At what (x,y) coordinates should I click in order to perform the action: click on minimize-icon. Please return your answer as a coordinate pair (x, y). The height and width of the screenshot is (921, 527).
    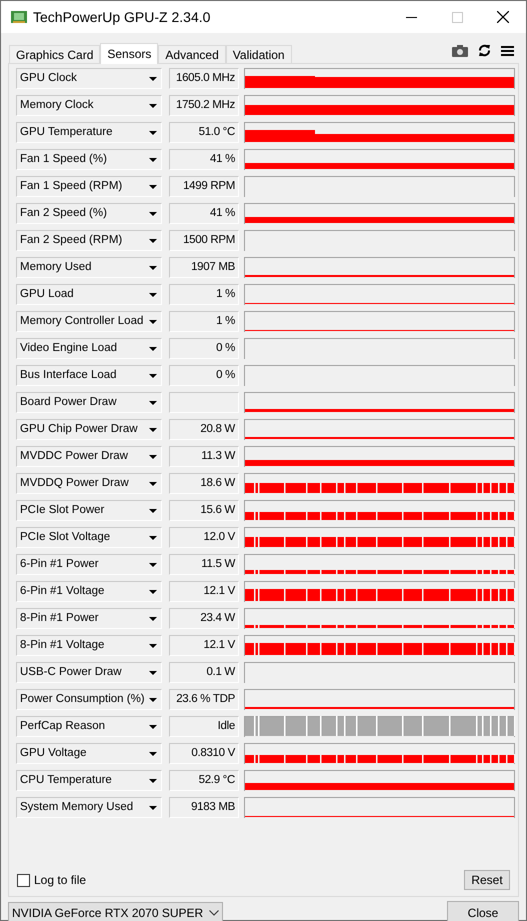
    Looking at the image, I should click on (411, 17).